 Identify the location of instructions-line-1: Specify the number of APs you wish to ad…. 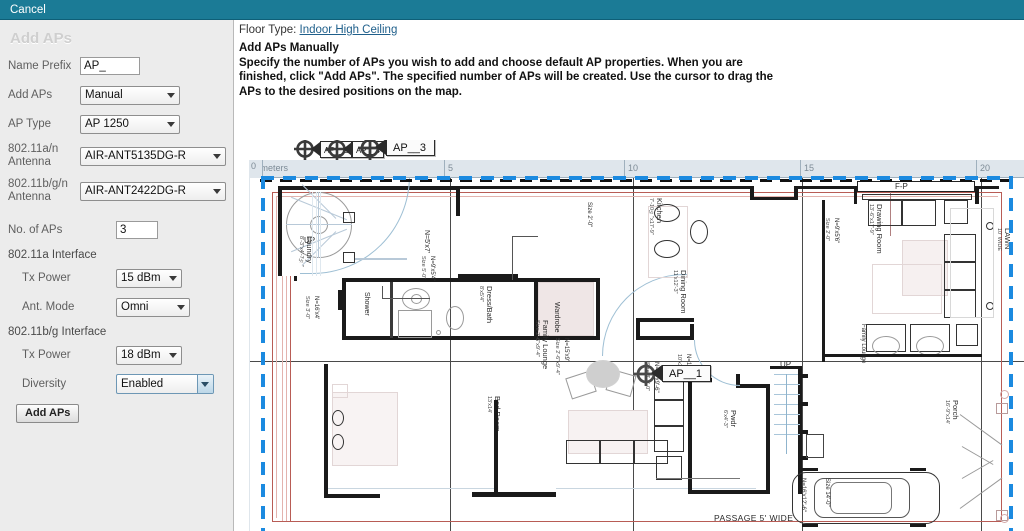
(491, 62).